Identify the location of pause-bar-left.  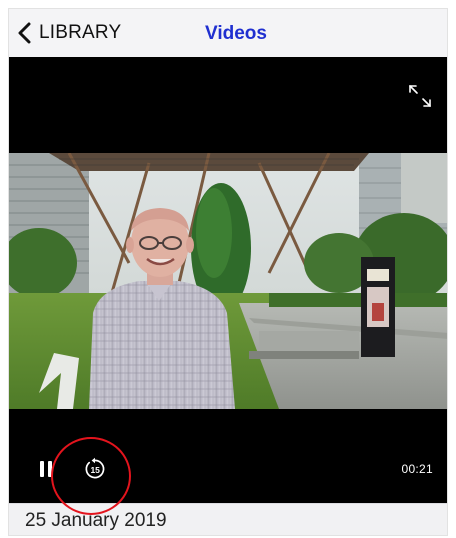
(42, 469).